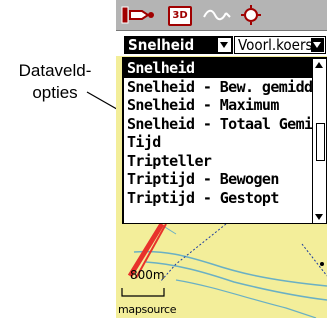 This screenshot has height=318, width=327. Describe the element at coordinates (140, 15) in the screenshot. I see `sound-icon` at that location.